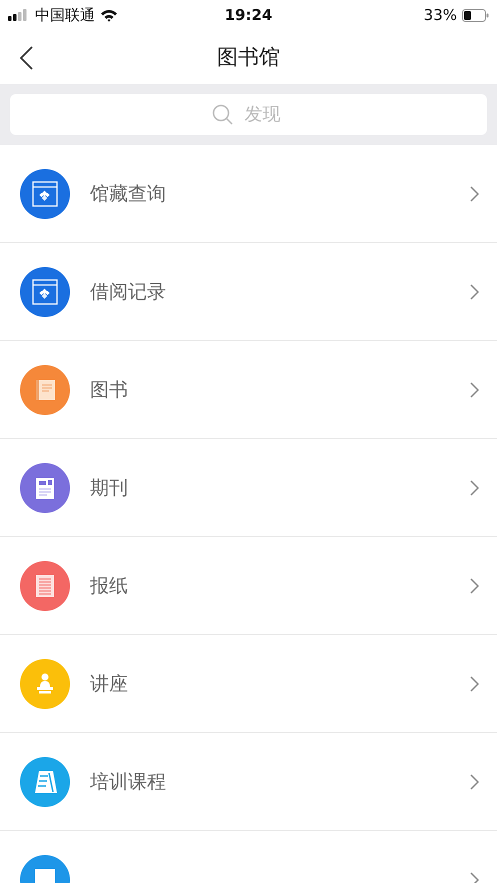 The height and width of the screenshot is (883, 497). Describe the element at coordinates (248, 292) in the screenshot. I see `menu-item: 借阅记录` at that location.